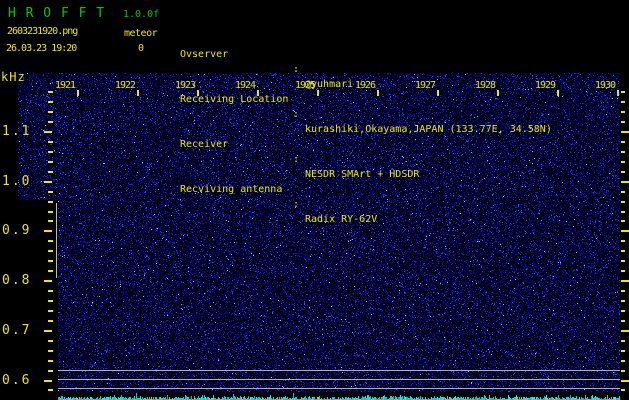 The height and width of the screenshot is (400, 629). I want to click on output-filename: 2603231920.png, so click(42, 31).